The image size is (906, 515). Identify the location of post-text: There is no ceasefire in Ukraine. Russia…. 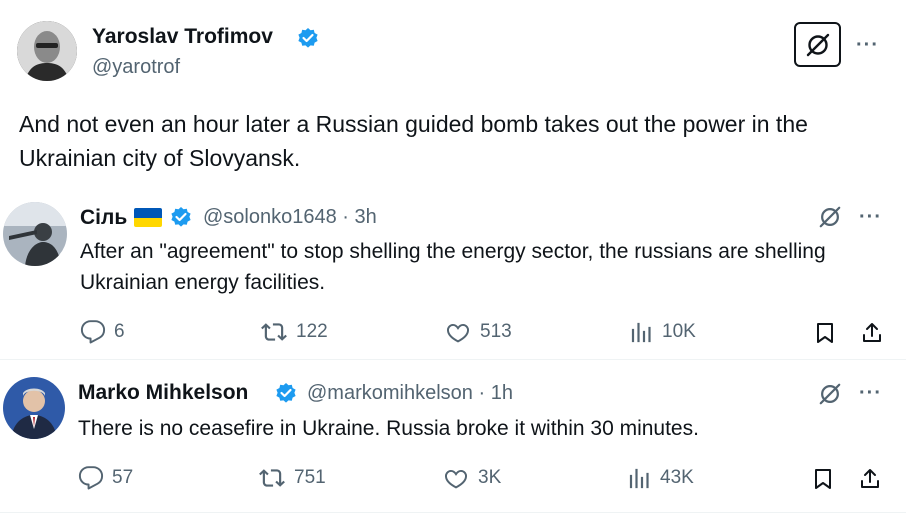
(388, 428).